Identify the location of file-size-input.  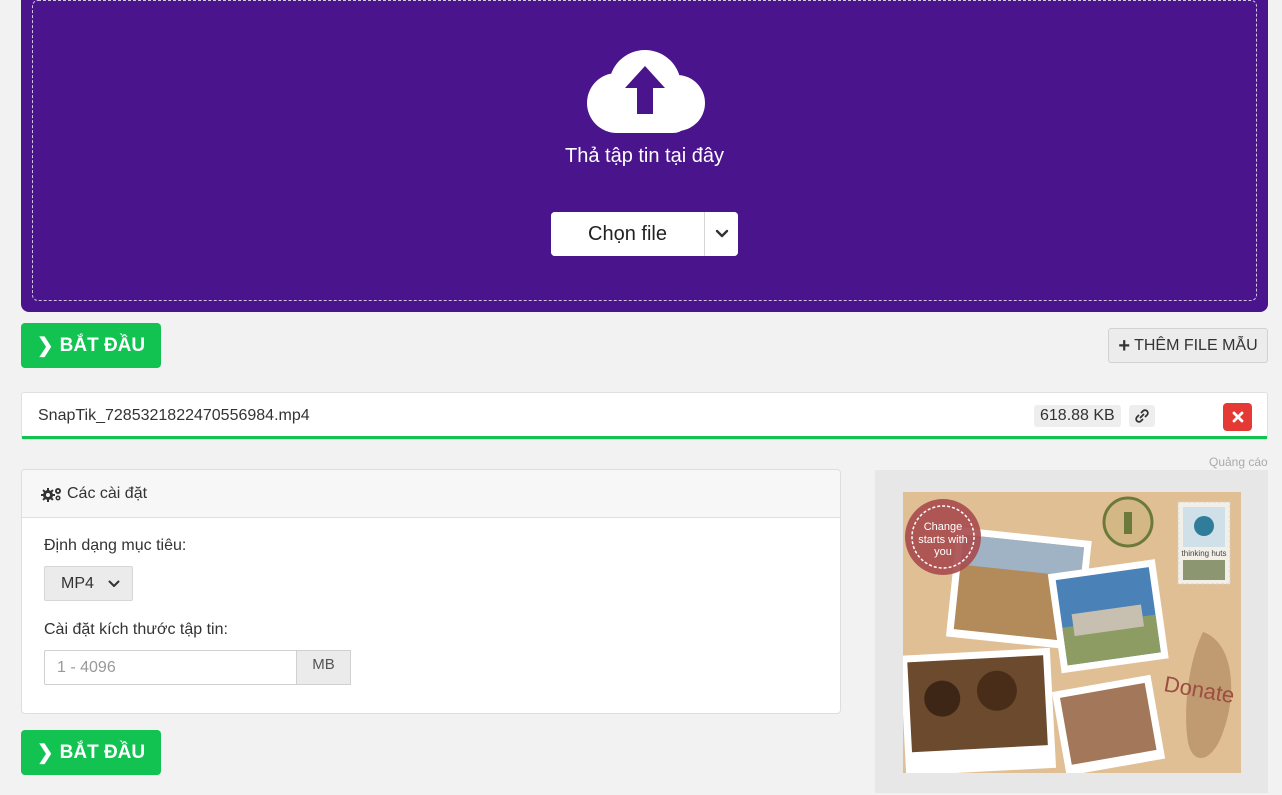
(170, 667).